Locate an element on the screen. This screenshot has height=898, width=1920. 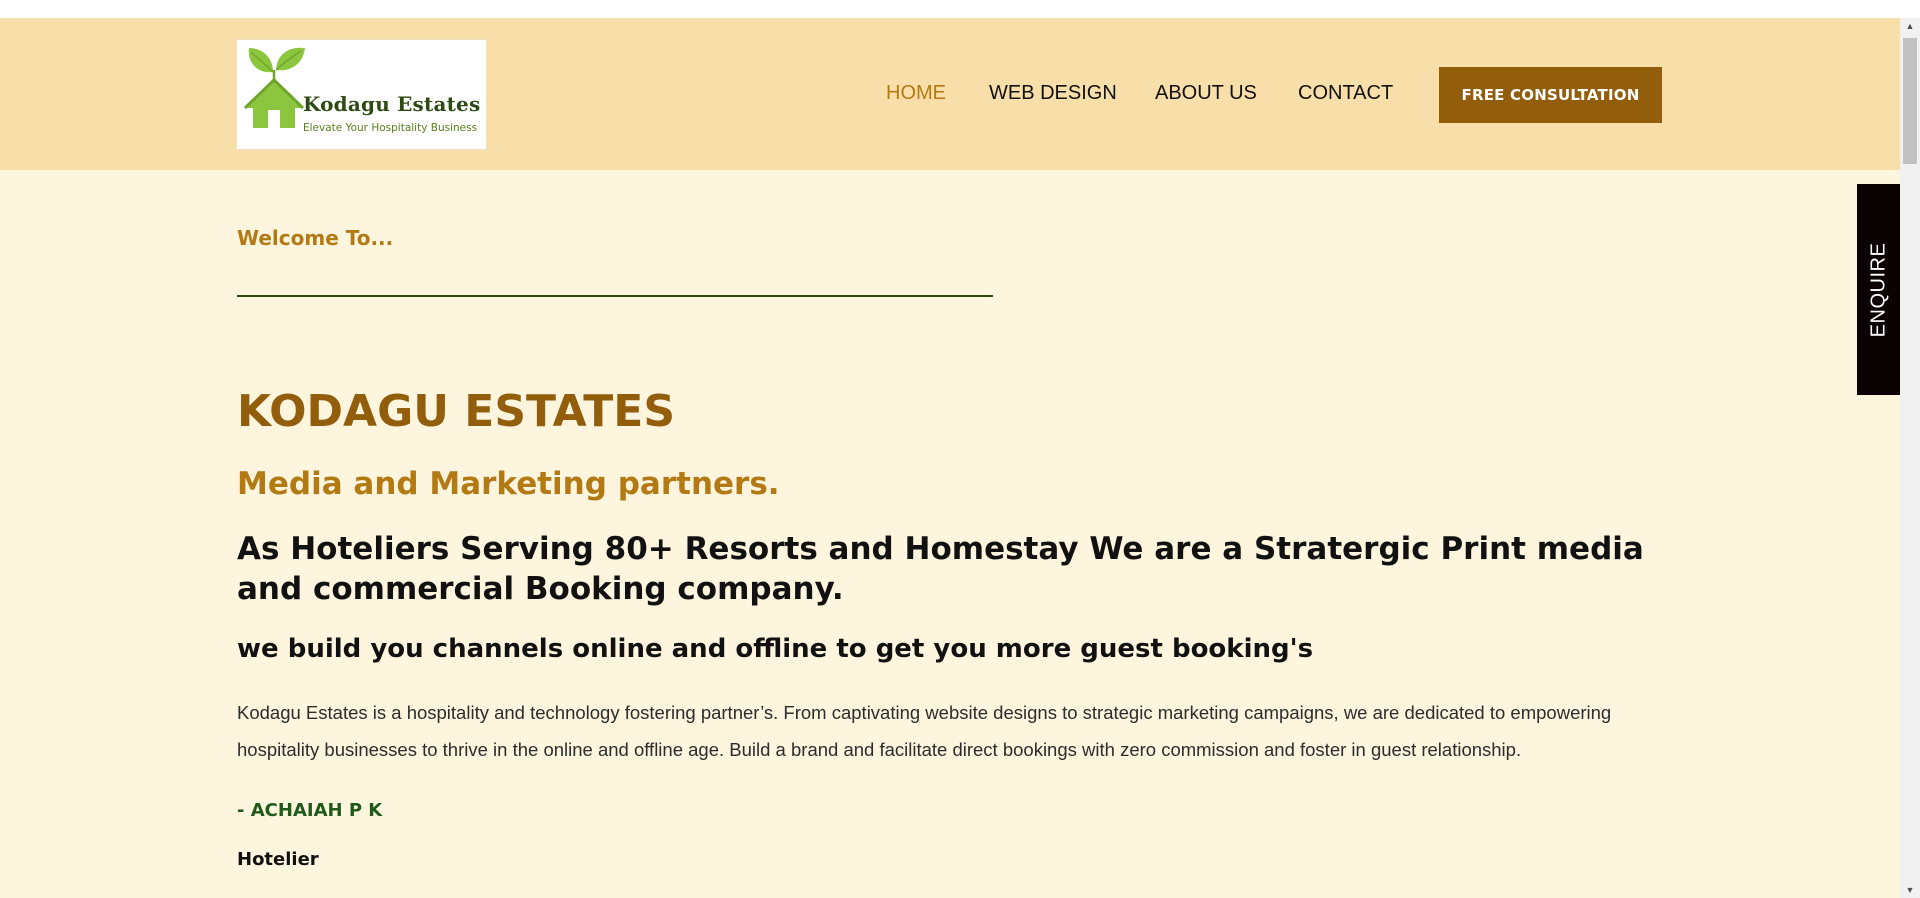
enquire-label: ENQUIRE is located at coordinates (1878, 289).